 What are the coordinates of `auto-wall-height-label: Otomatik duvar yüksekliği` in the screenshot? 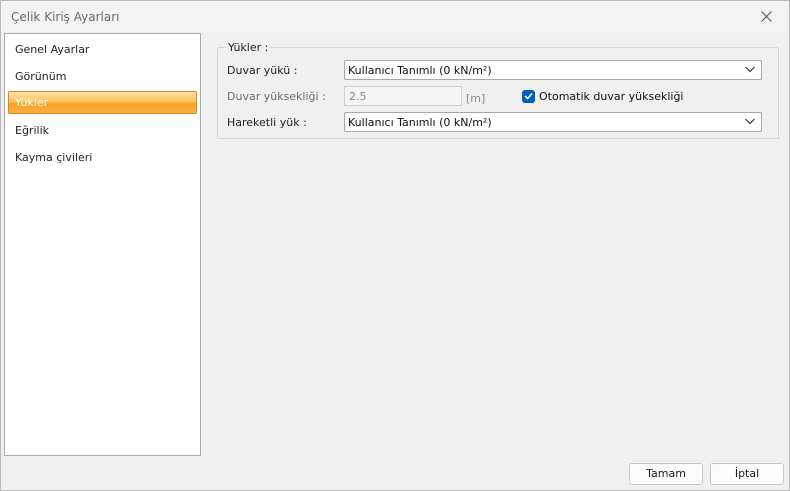 It's located at (611, 96).